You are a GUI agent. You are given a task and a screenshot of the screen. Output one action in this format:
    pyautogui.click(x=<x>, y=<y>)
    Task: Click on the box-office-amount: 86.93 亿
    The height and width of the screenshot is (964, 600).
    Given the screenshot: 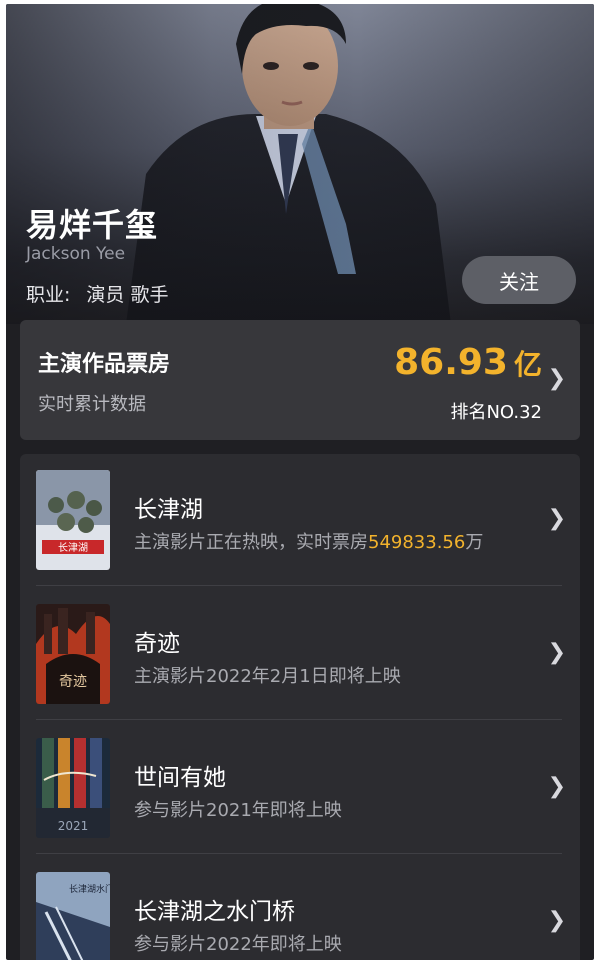 What is the action you would take?
    pyautogui.click(x=468, y=362)
    